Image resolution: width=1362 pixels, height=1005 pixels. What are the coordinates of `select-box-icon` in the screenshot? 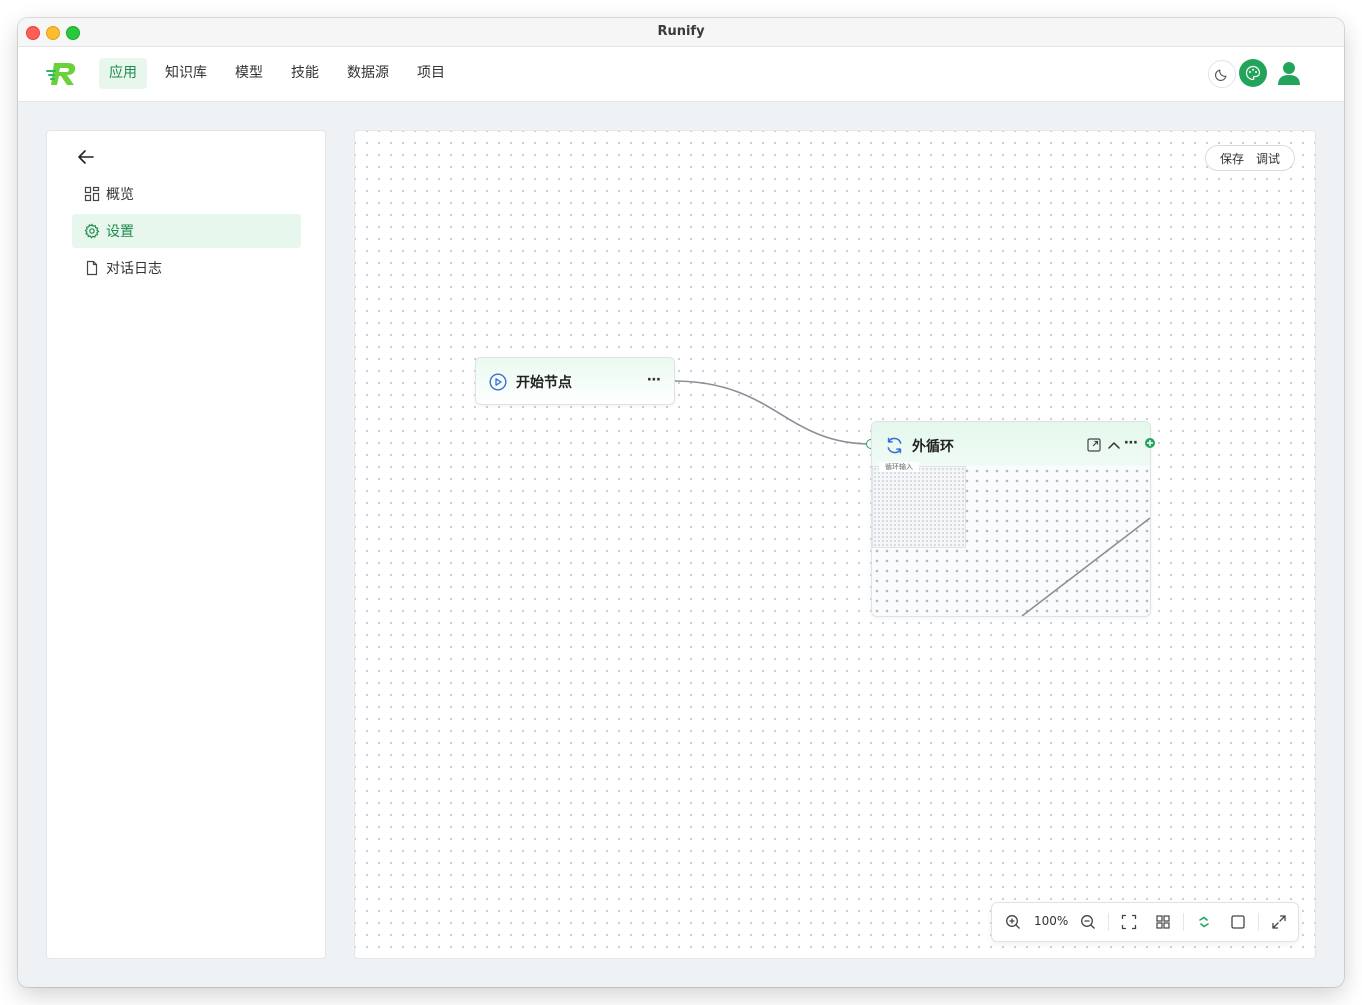 It's located at (1238, 922).